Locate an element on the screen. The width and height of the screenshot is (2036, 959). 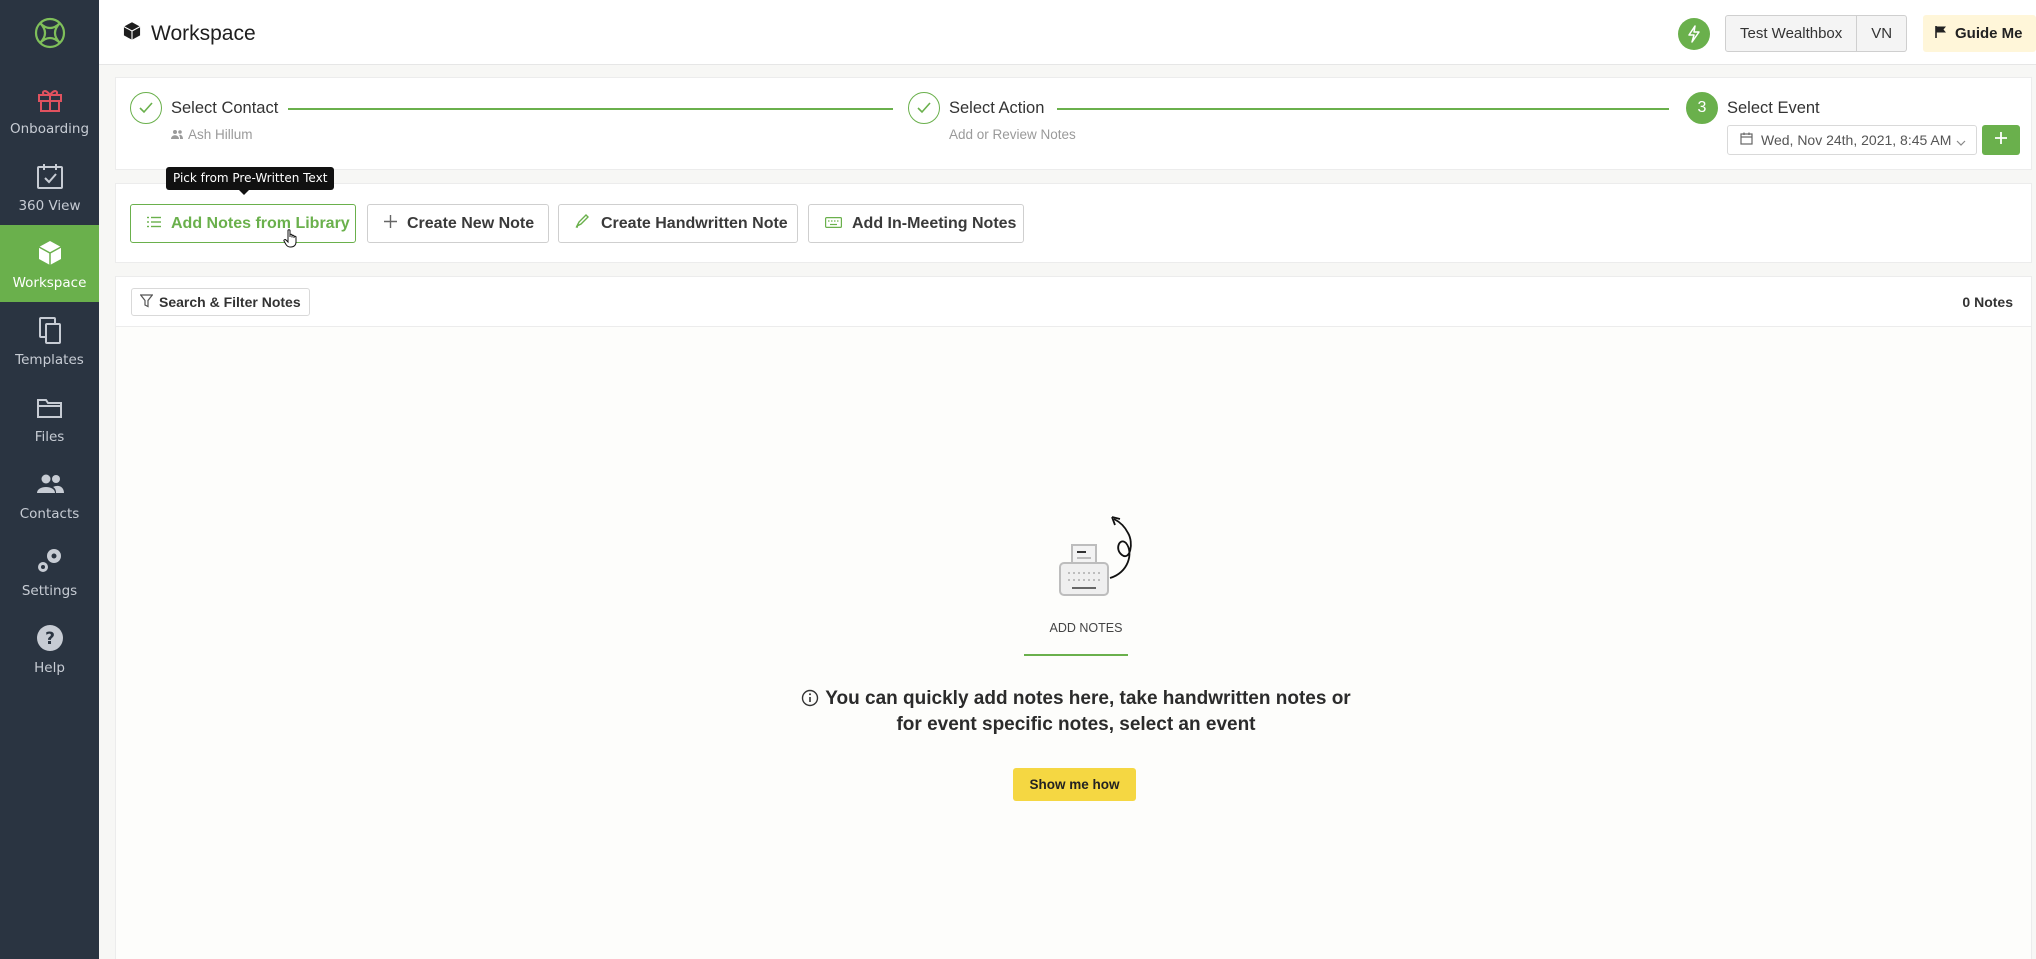
step-2-title: Select Action is located at coordinates (996, 108).